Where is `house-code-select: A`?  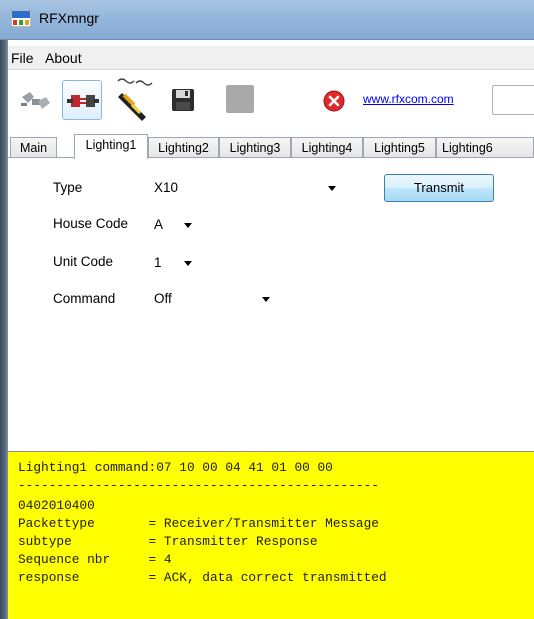 house-code-select: A is located at coordinates (177, 225).